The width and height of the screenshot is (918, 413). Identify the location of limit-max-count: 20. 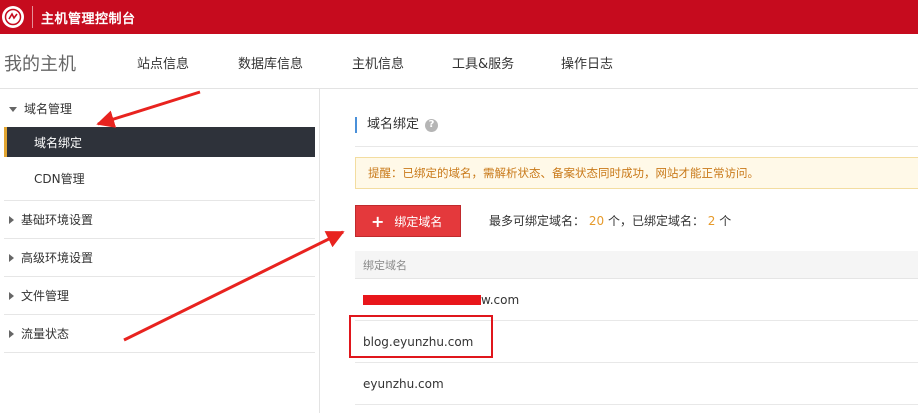
(596, 221).